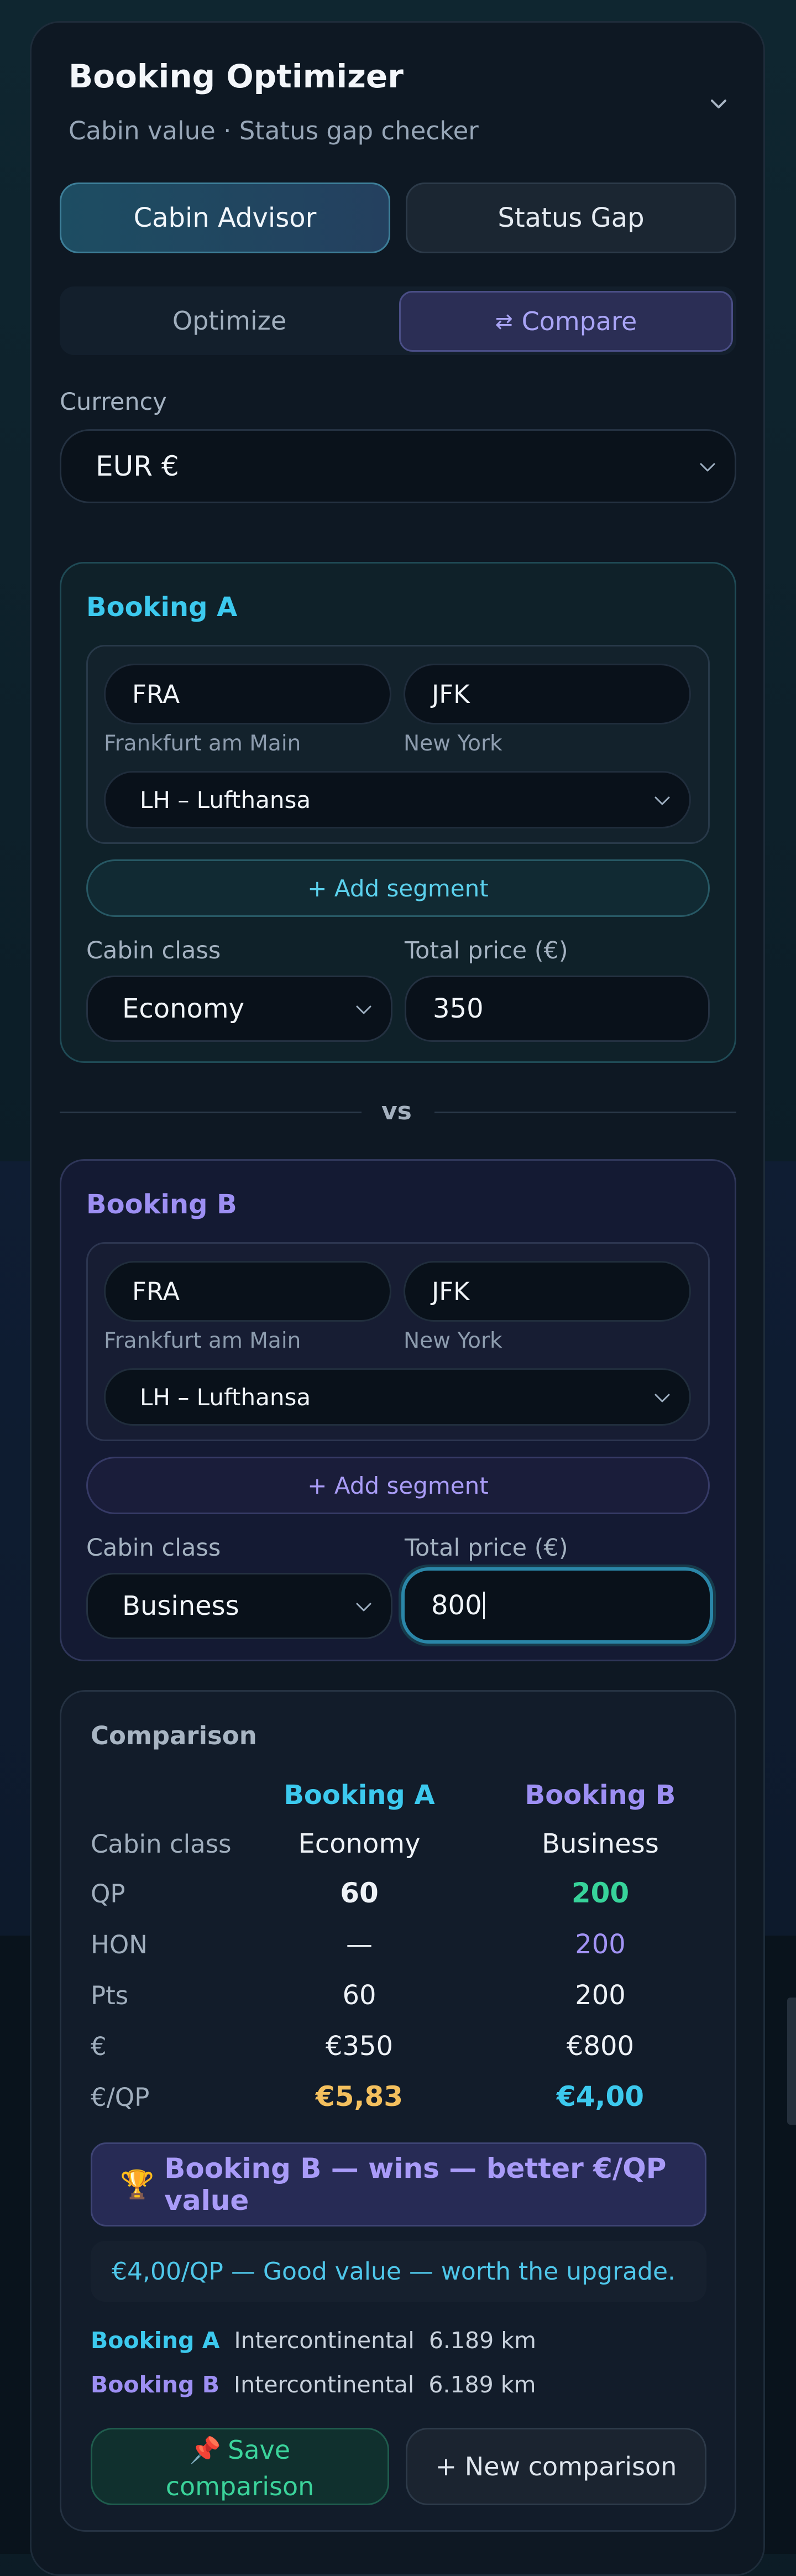 This screenshot has width=796, height=2576. I want to click on booking-b-cabin-select: Business, so click(239, 1606).